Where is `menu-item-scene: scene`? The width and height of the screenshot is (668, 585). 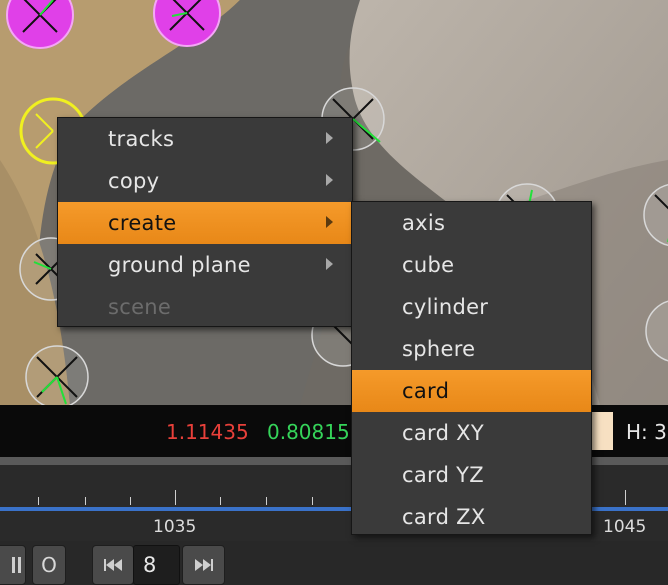 menu-item-scene: scene is located at coordinates (205, 307).